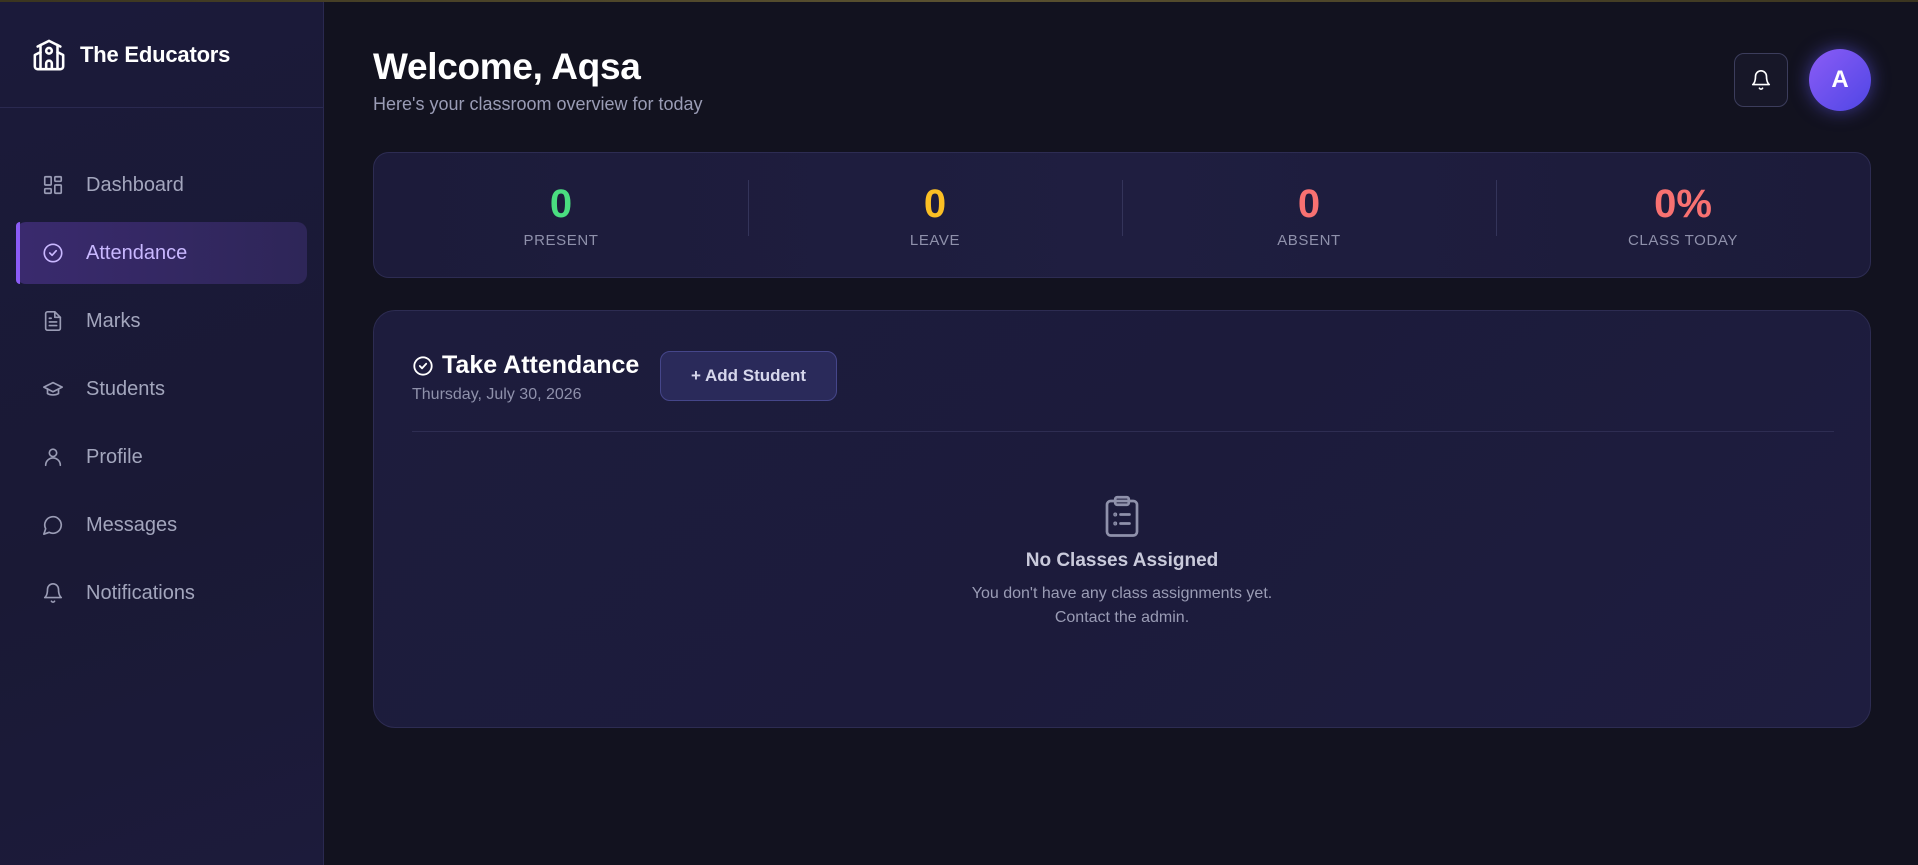 Image resolution: width=1918 pixels, height=865 pixels. Describe the element at coordinates (114, 456) in the screenshot. I see `sidebar-item-label: Profile` at that location.